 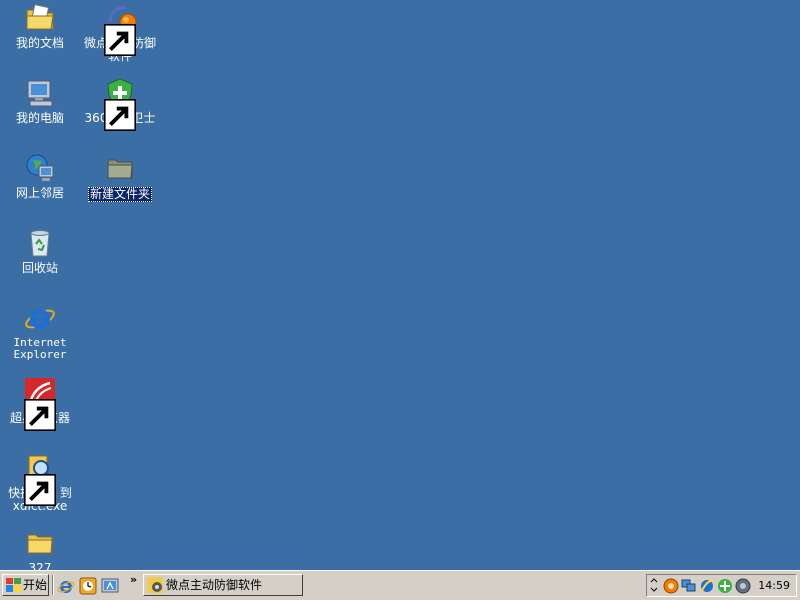 I want to click on internet-explorer-icon, so click(x=40, y=318).